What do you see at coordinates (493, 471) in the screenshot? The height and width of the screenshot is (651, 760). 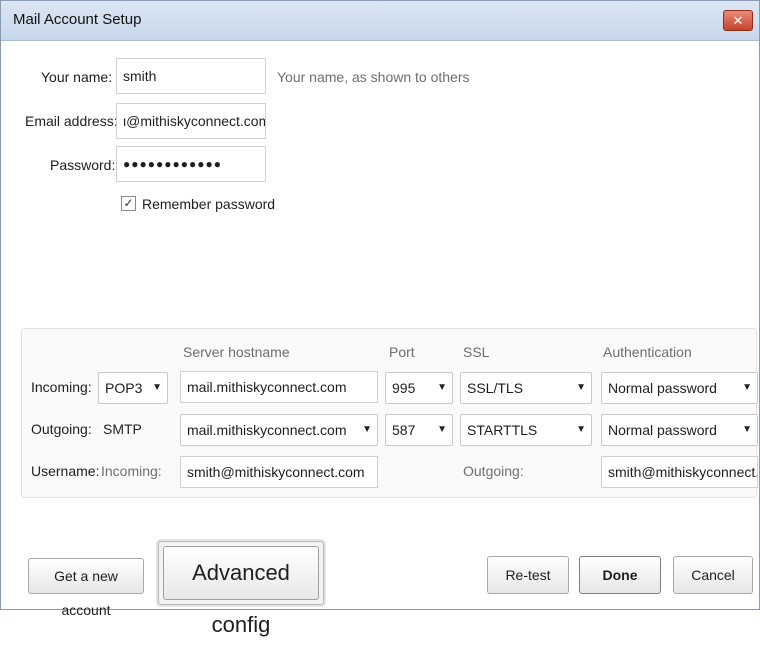 I see `username-outgoing-label: Outgoing:` at bounding box center [493, 471].